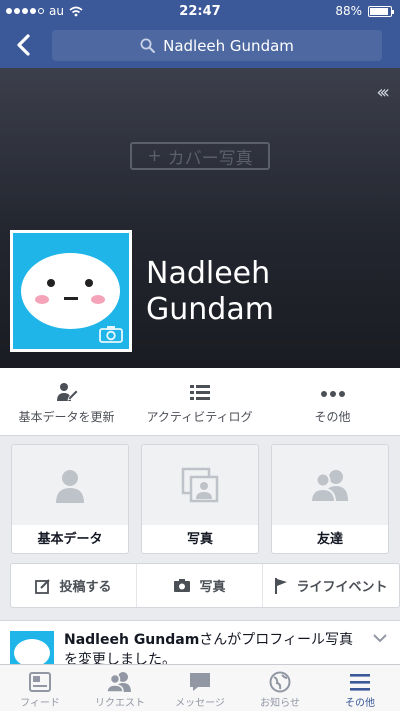  I want to click on tab-notifications: お知らせ, so click(280, 688).